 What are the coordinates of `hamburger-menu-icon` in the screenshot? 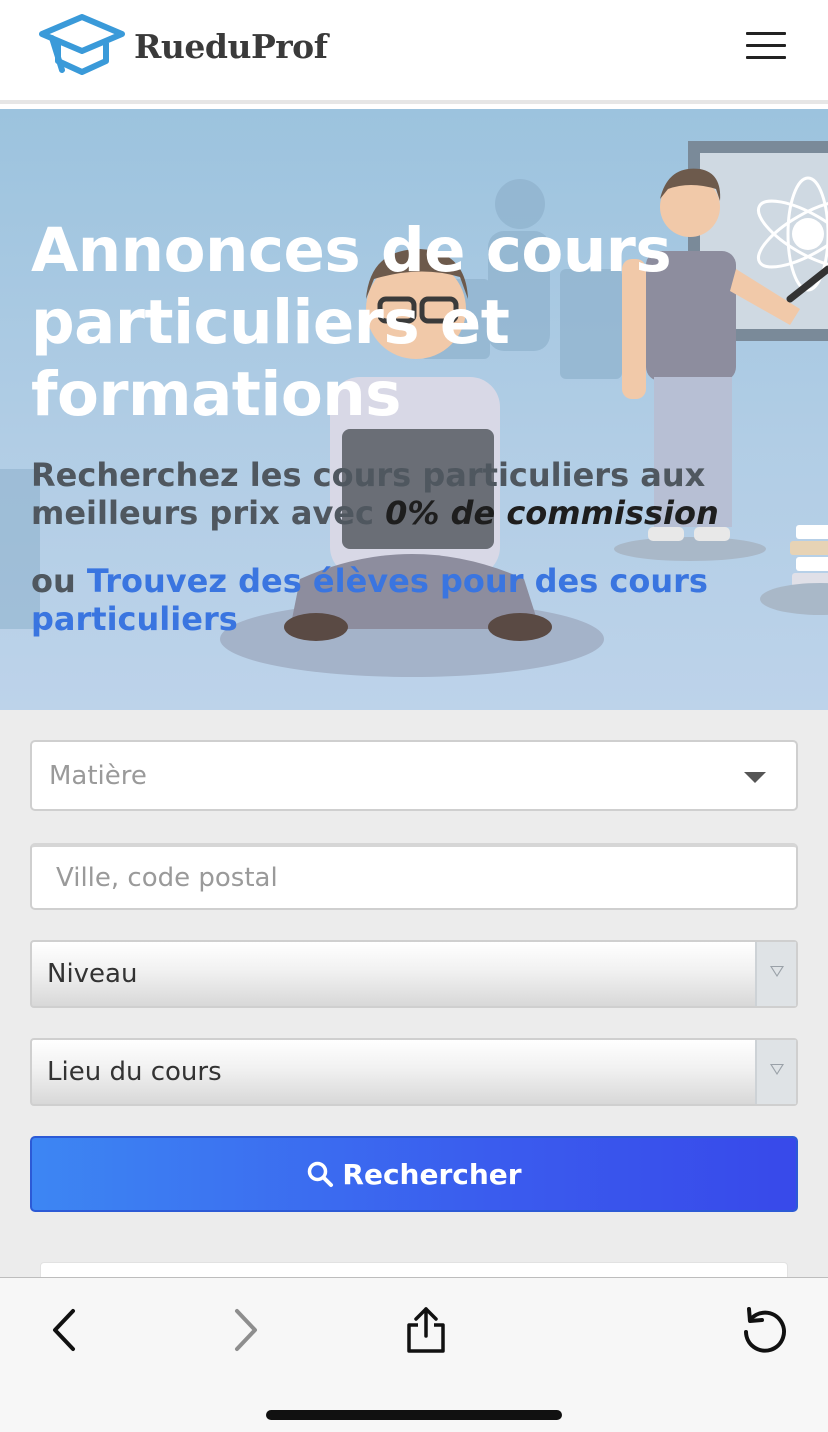 It's located at (766, 46).